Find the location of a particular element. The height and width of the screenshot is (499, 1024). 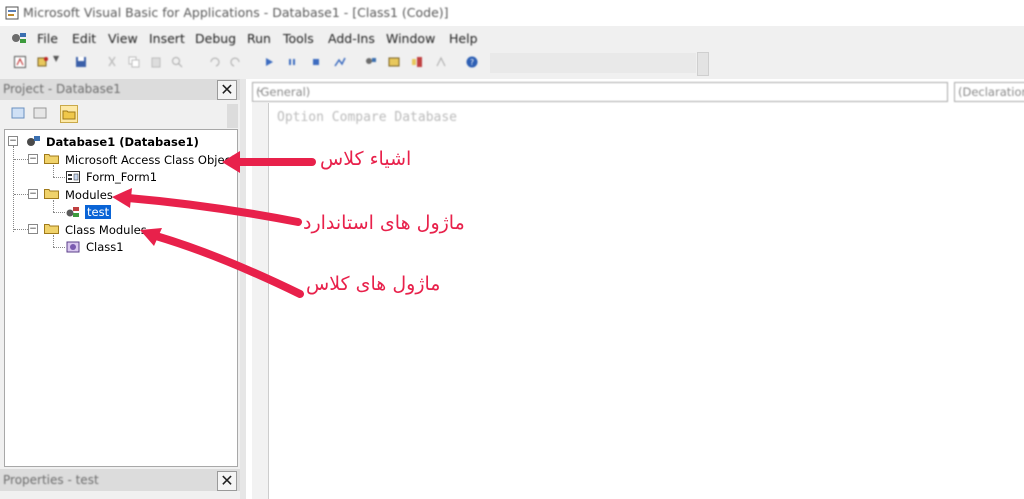

project-explorer-header: Project - Database1 ✕ is located at coordinates (120, 89).